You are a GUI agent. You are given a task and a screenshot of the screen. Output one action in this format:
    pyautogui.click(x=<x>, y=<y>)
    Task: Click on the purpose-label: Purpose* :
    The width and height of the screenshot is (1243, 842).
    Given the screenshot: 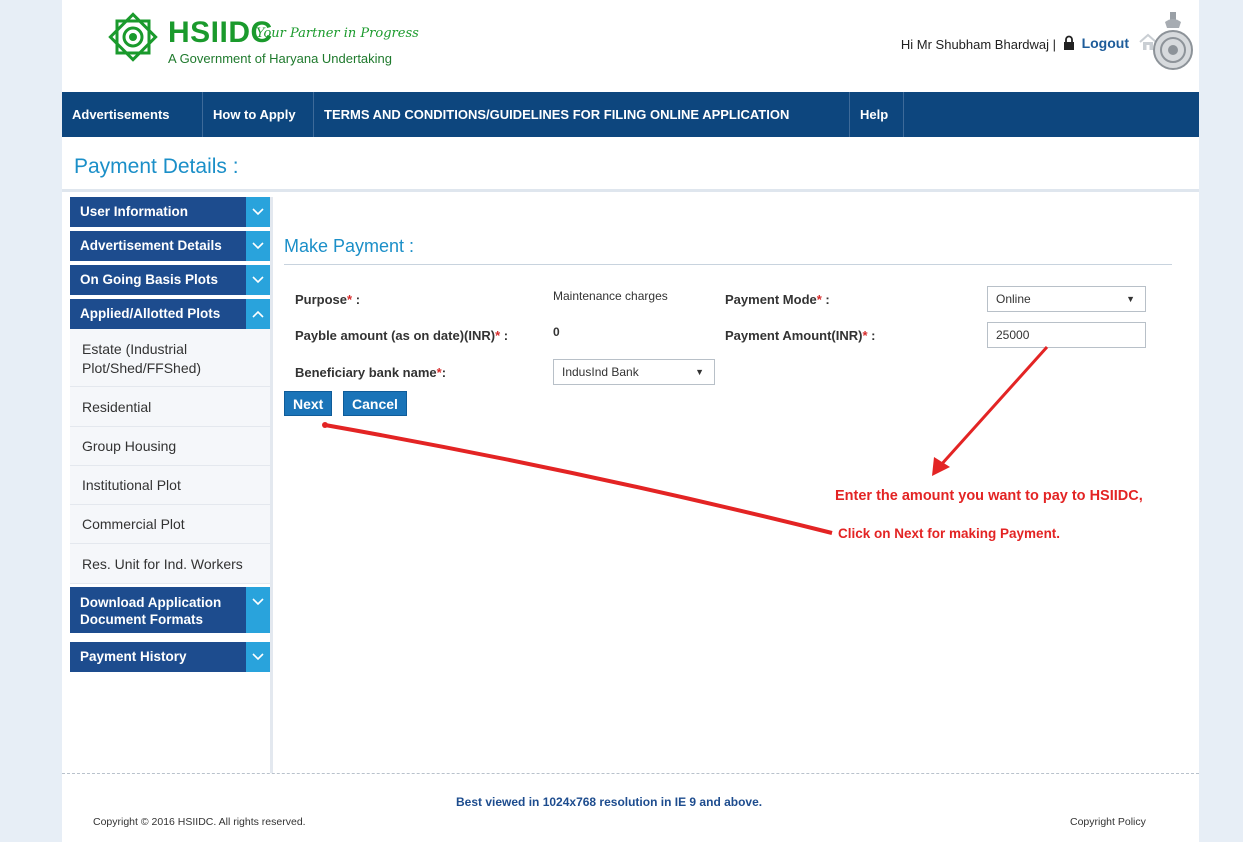 What is the action you would take?
    pyautogui.click(x=327, y=299)
    